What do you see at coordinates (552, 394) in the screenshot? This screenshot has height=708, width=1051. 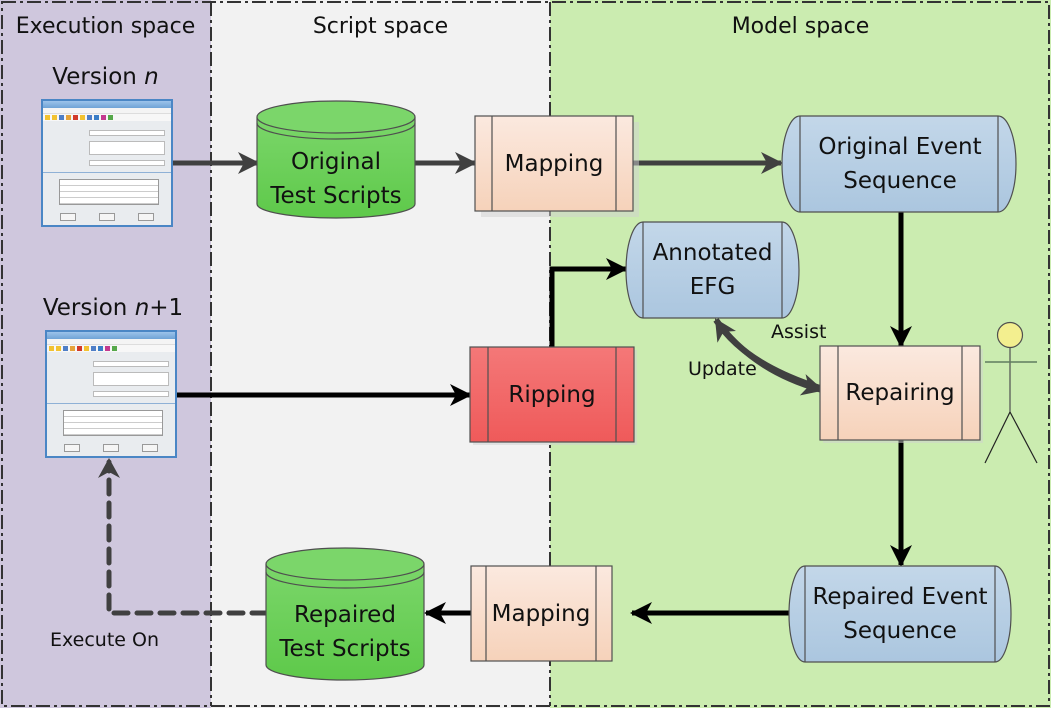 I see `ripping-label: Ripping` at bounding box center [552, 394].